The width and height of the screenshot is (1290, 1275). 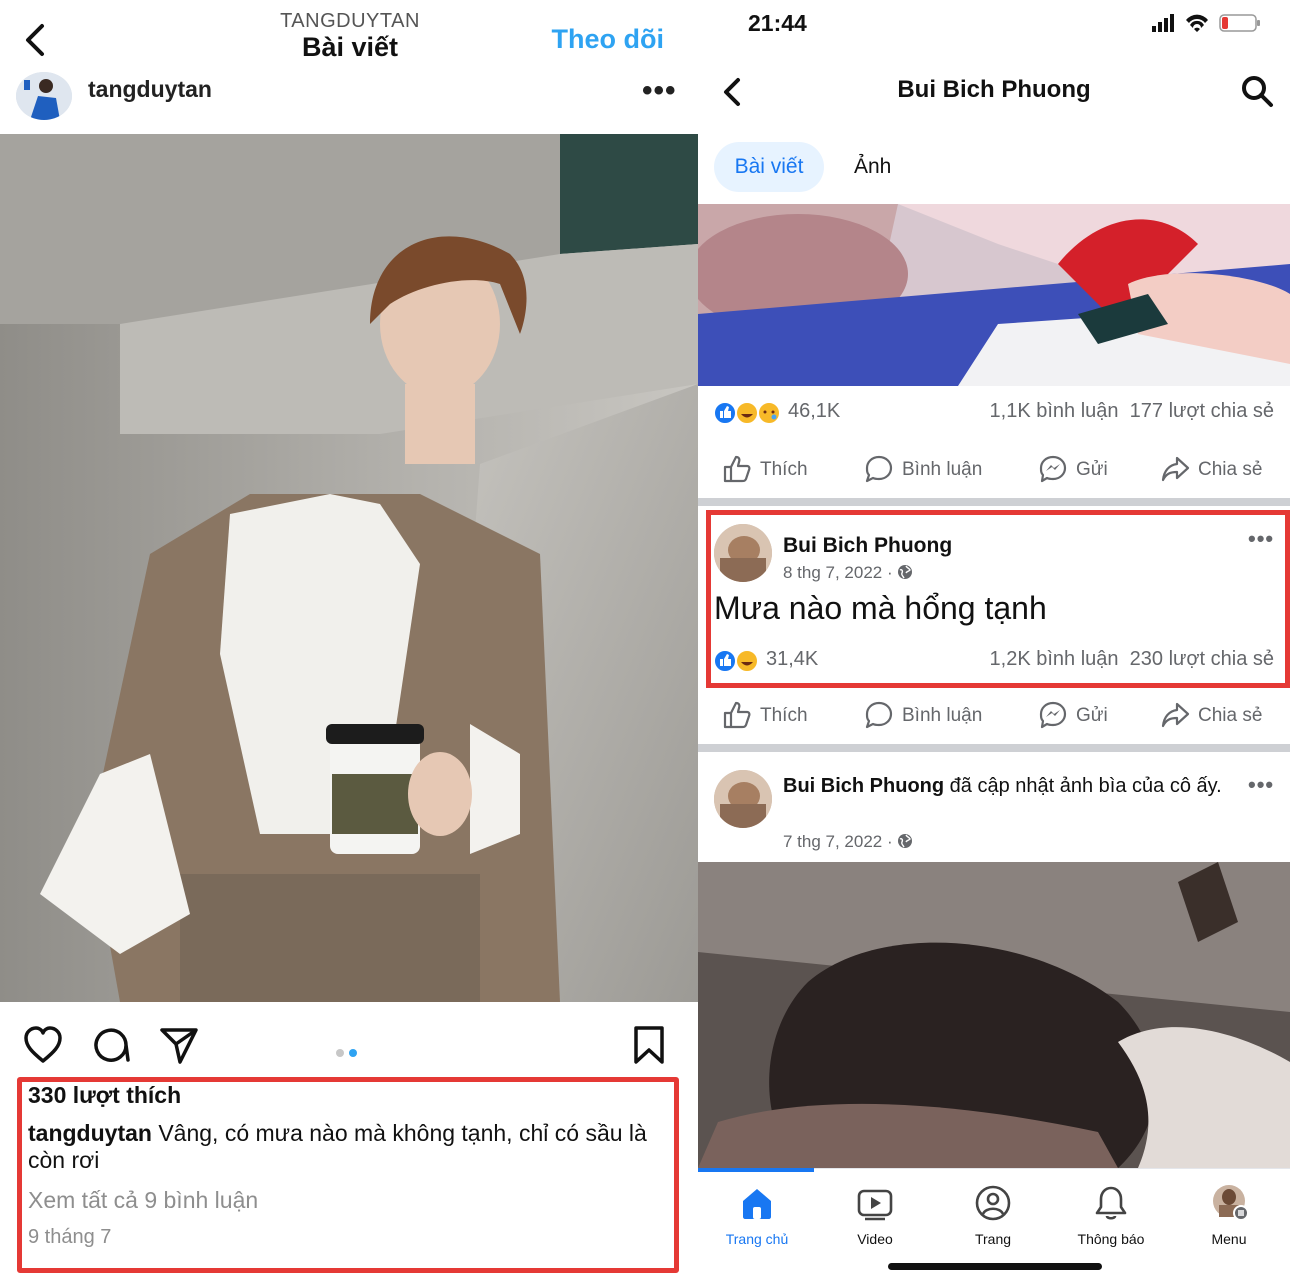 I want to click on nav-home: Trang chủ, so click(x=757, y=1223).